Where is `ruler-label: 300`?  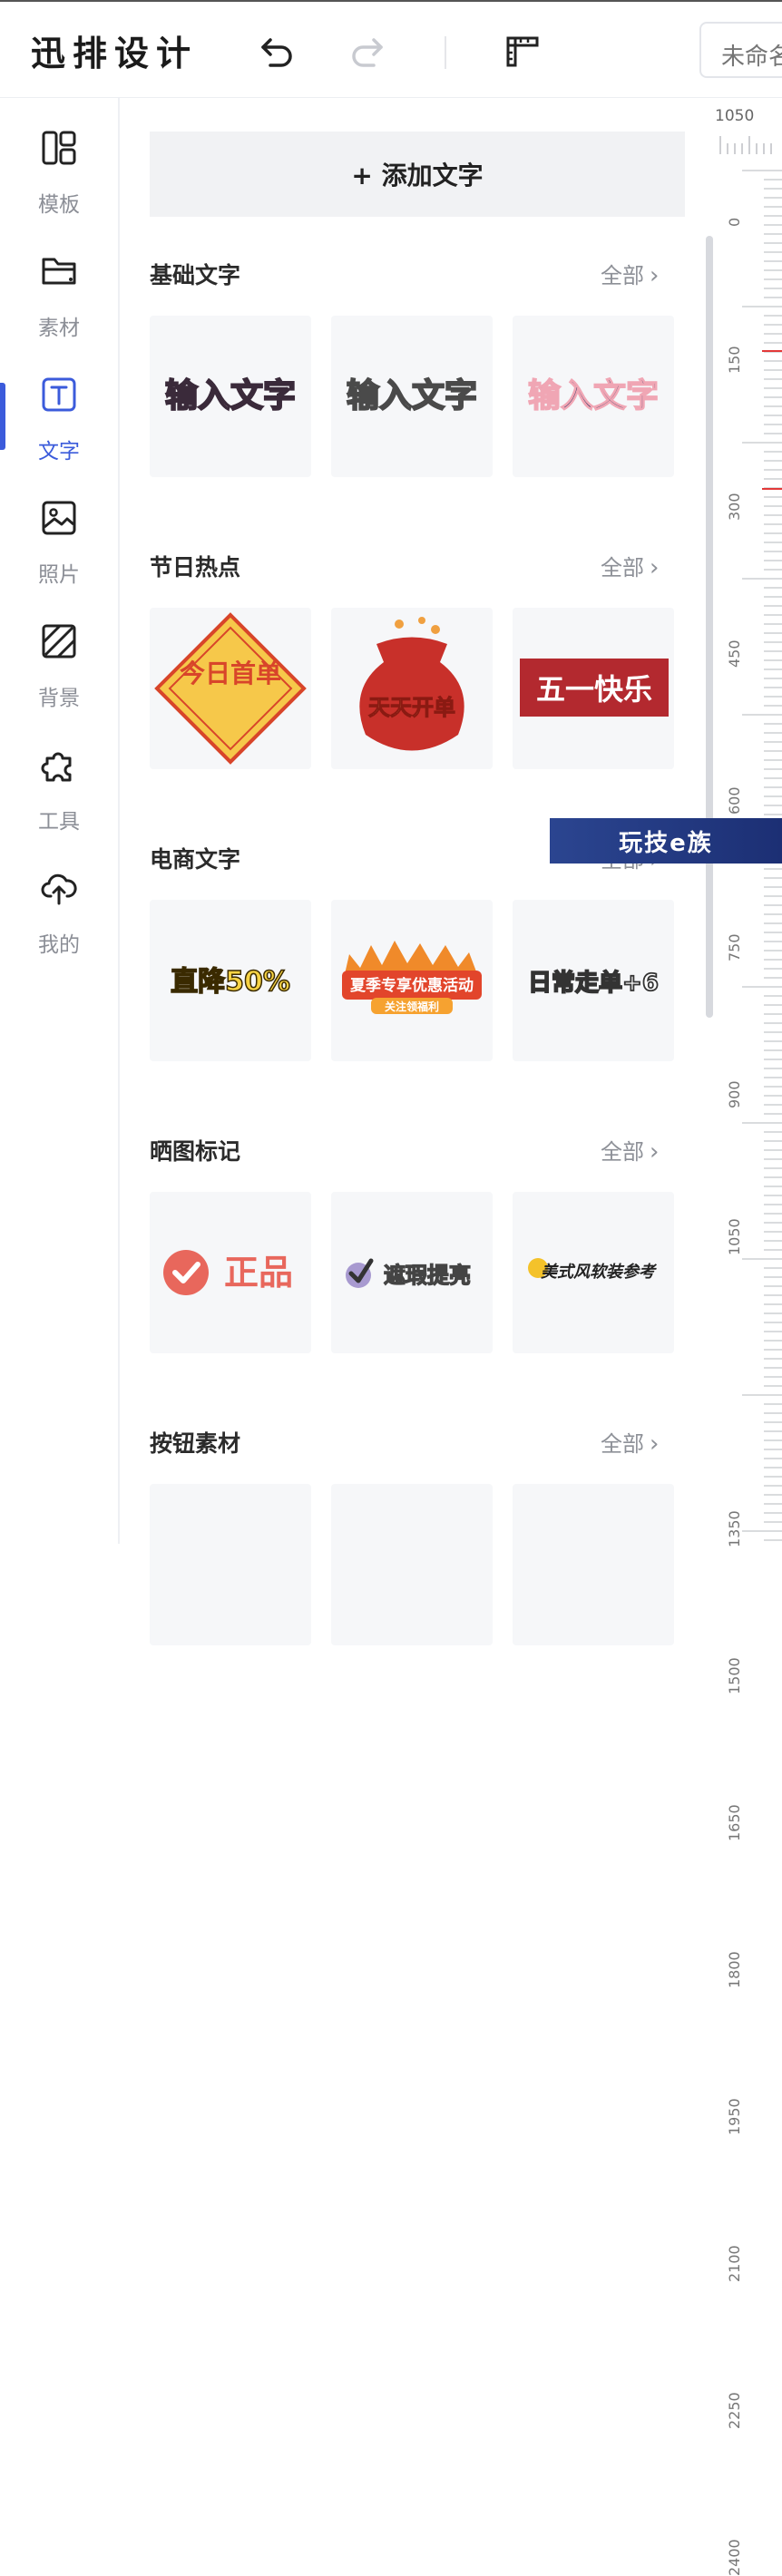
ruler-label: 300 is located at coordinates (734, 507).